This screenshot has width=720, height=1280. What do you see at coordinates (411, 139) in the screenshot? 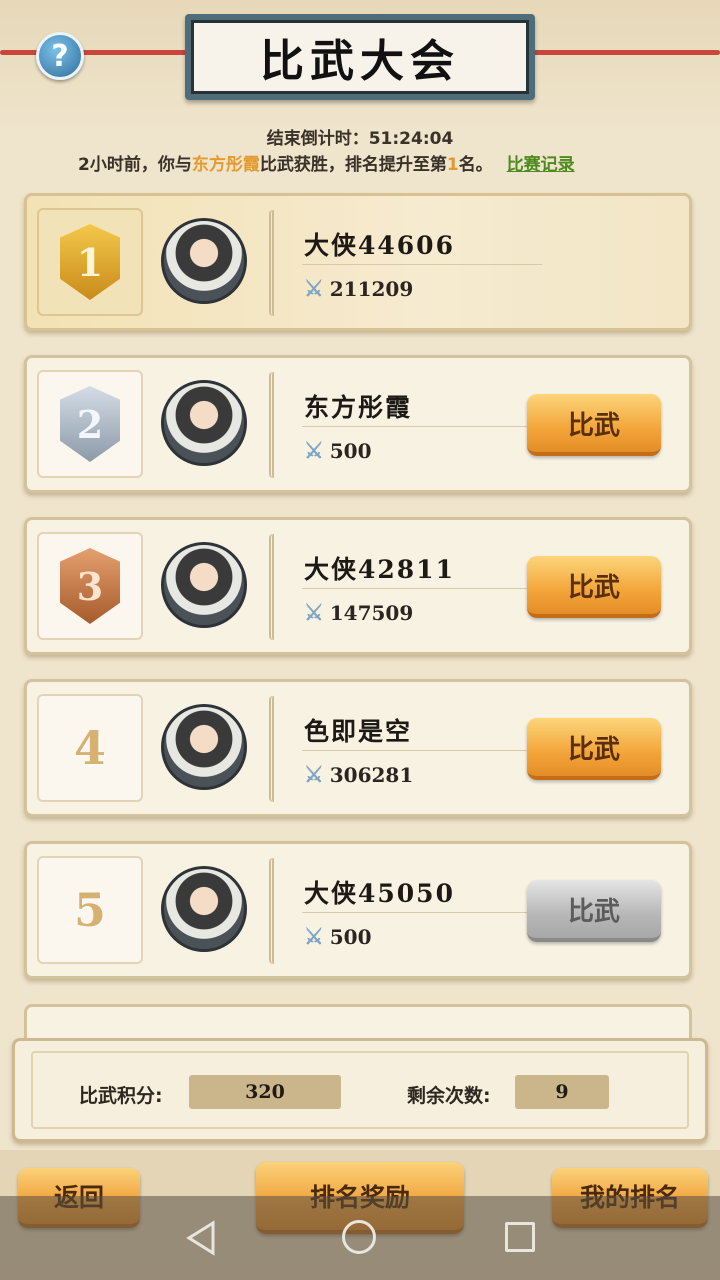
I see `countdown-time: 51:24:04` at bounding box center [411, 139].